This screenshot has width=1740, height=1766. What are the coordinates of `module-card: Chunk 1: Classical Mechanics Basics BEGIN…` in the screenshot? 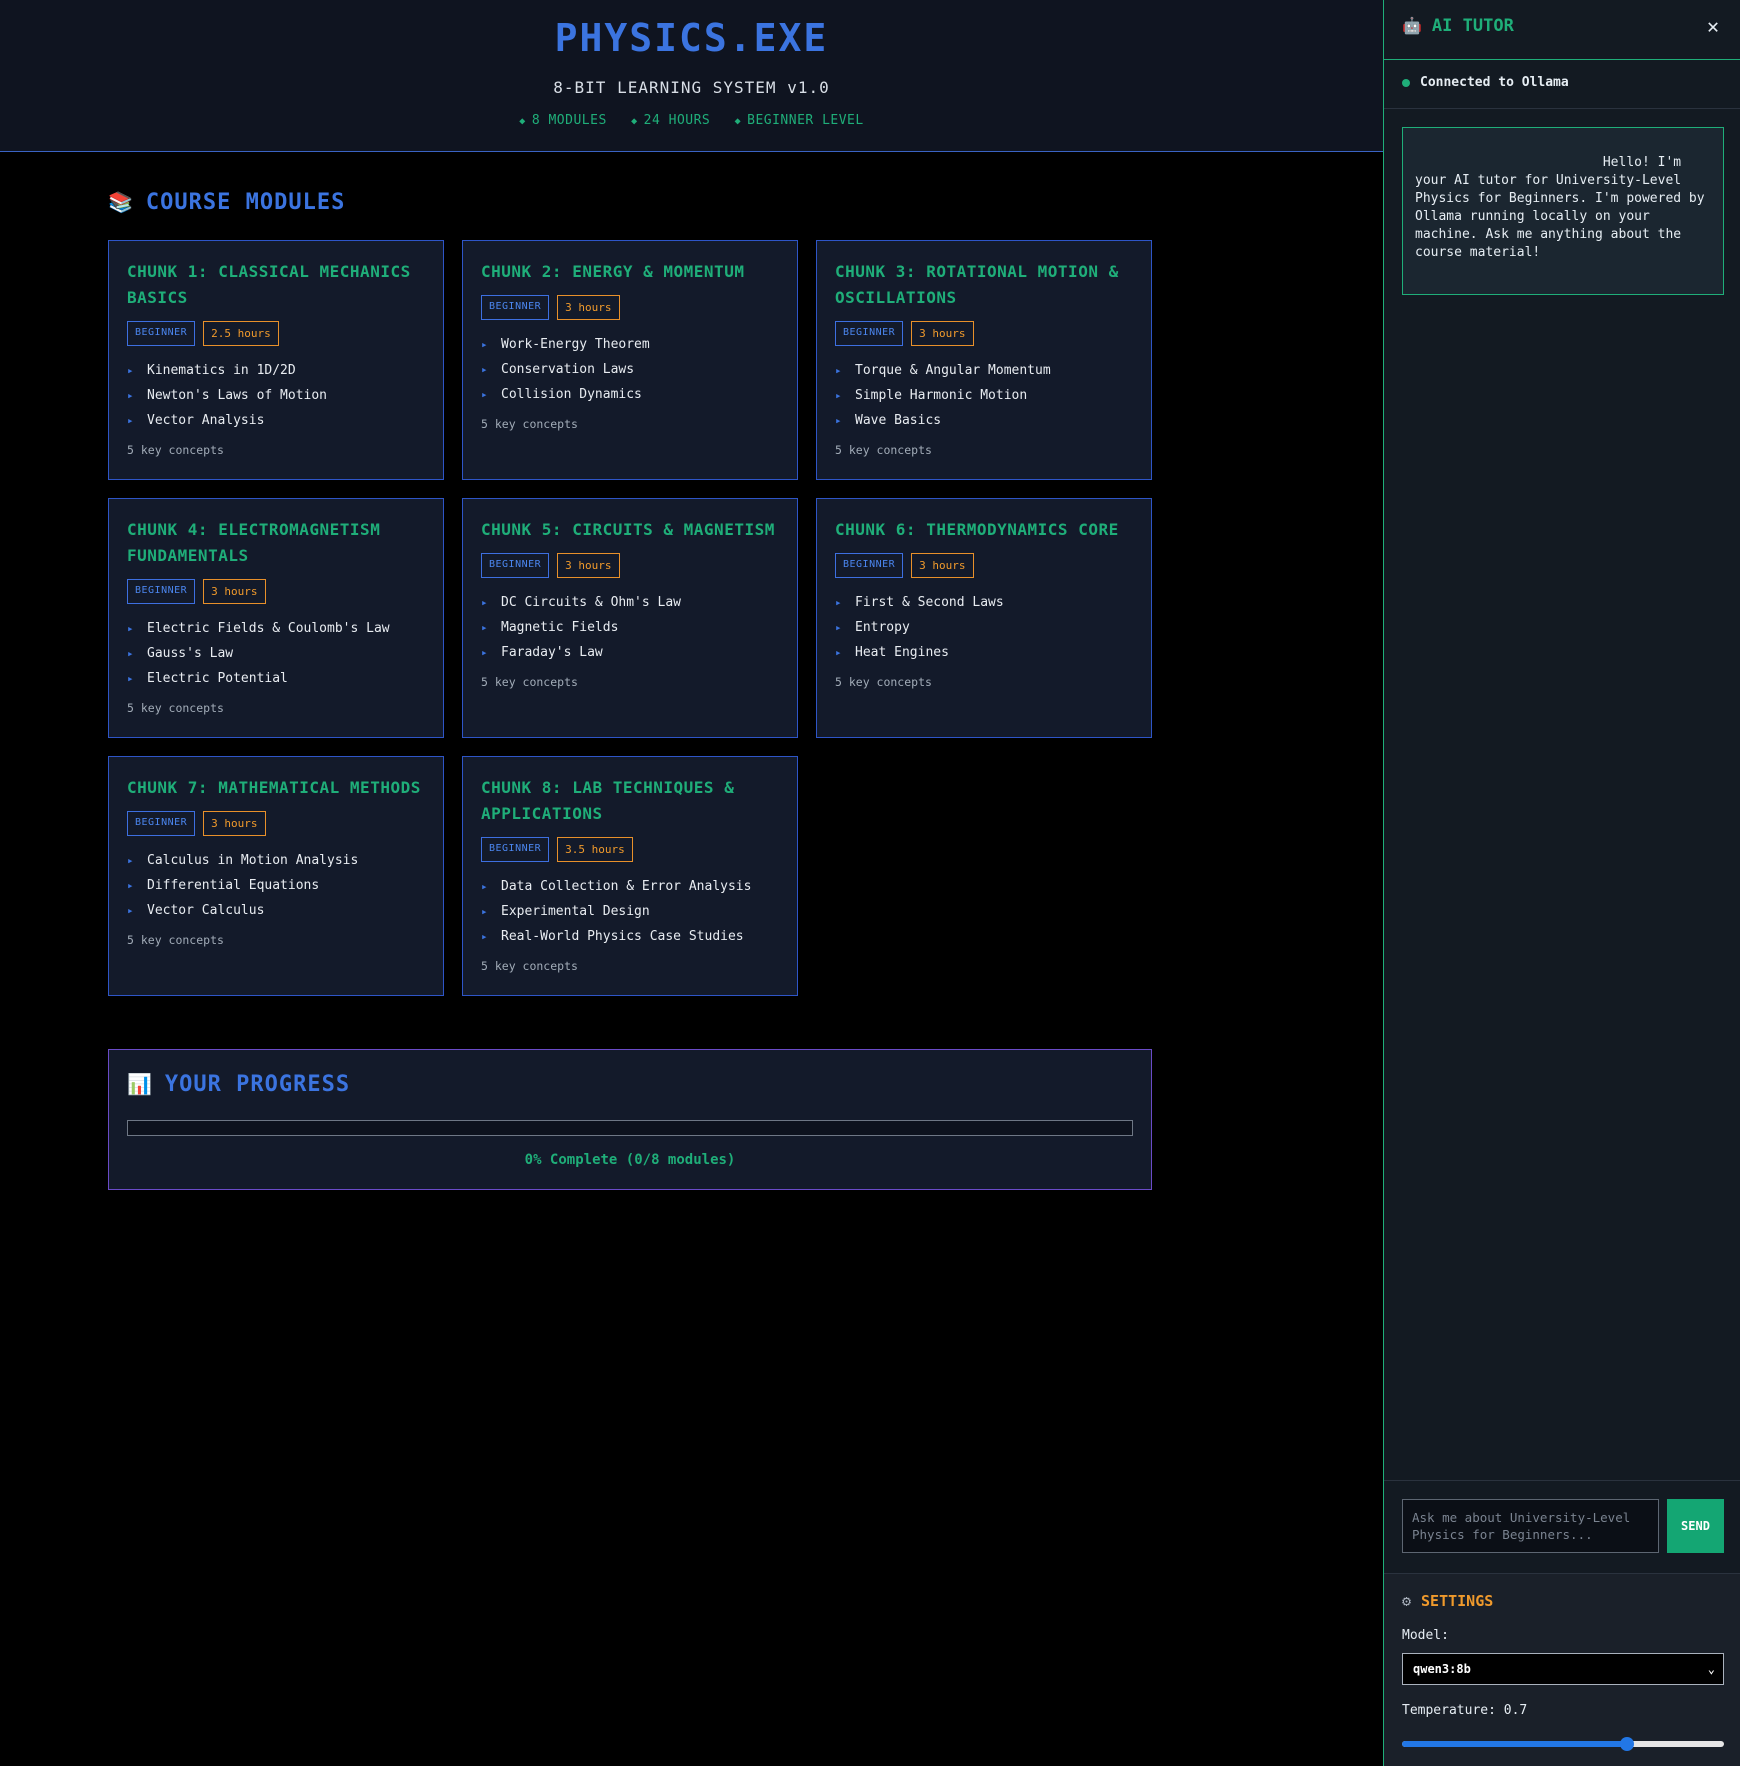 It's located at (276, 360).